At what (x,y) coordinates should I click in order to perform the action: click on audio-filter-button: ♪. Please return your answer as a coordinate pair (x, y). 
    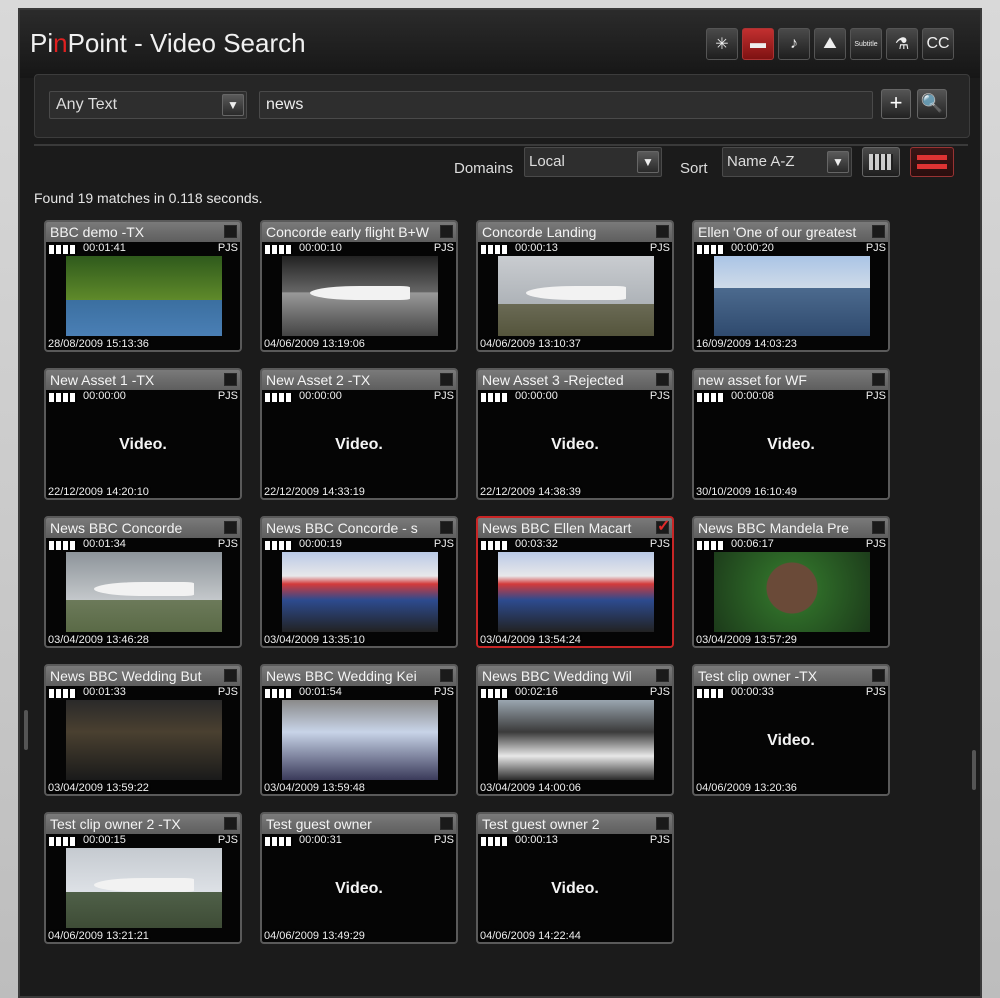
    Looking at the image, I should click on (794, 44).